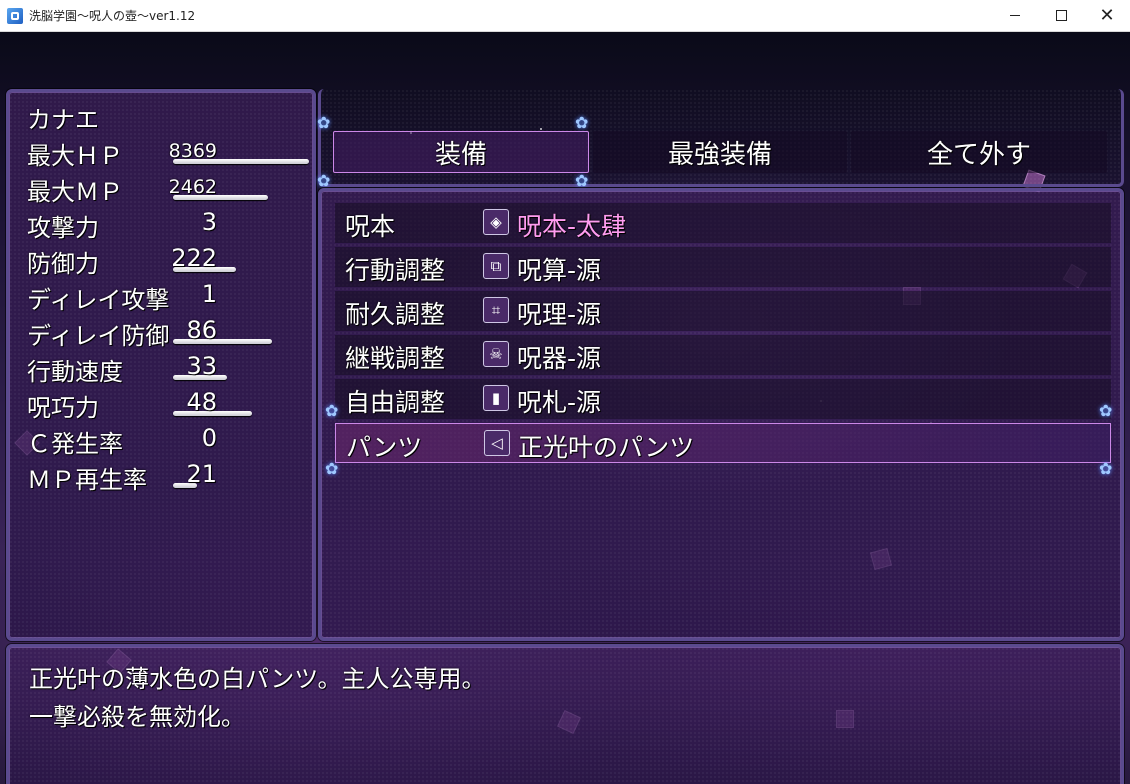  What do you see at coordinates (63, 264) in the screenshot?
I see `stat-label: 防御力` at bounding box center [63, 264].